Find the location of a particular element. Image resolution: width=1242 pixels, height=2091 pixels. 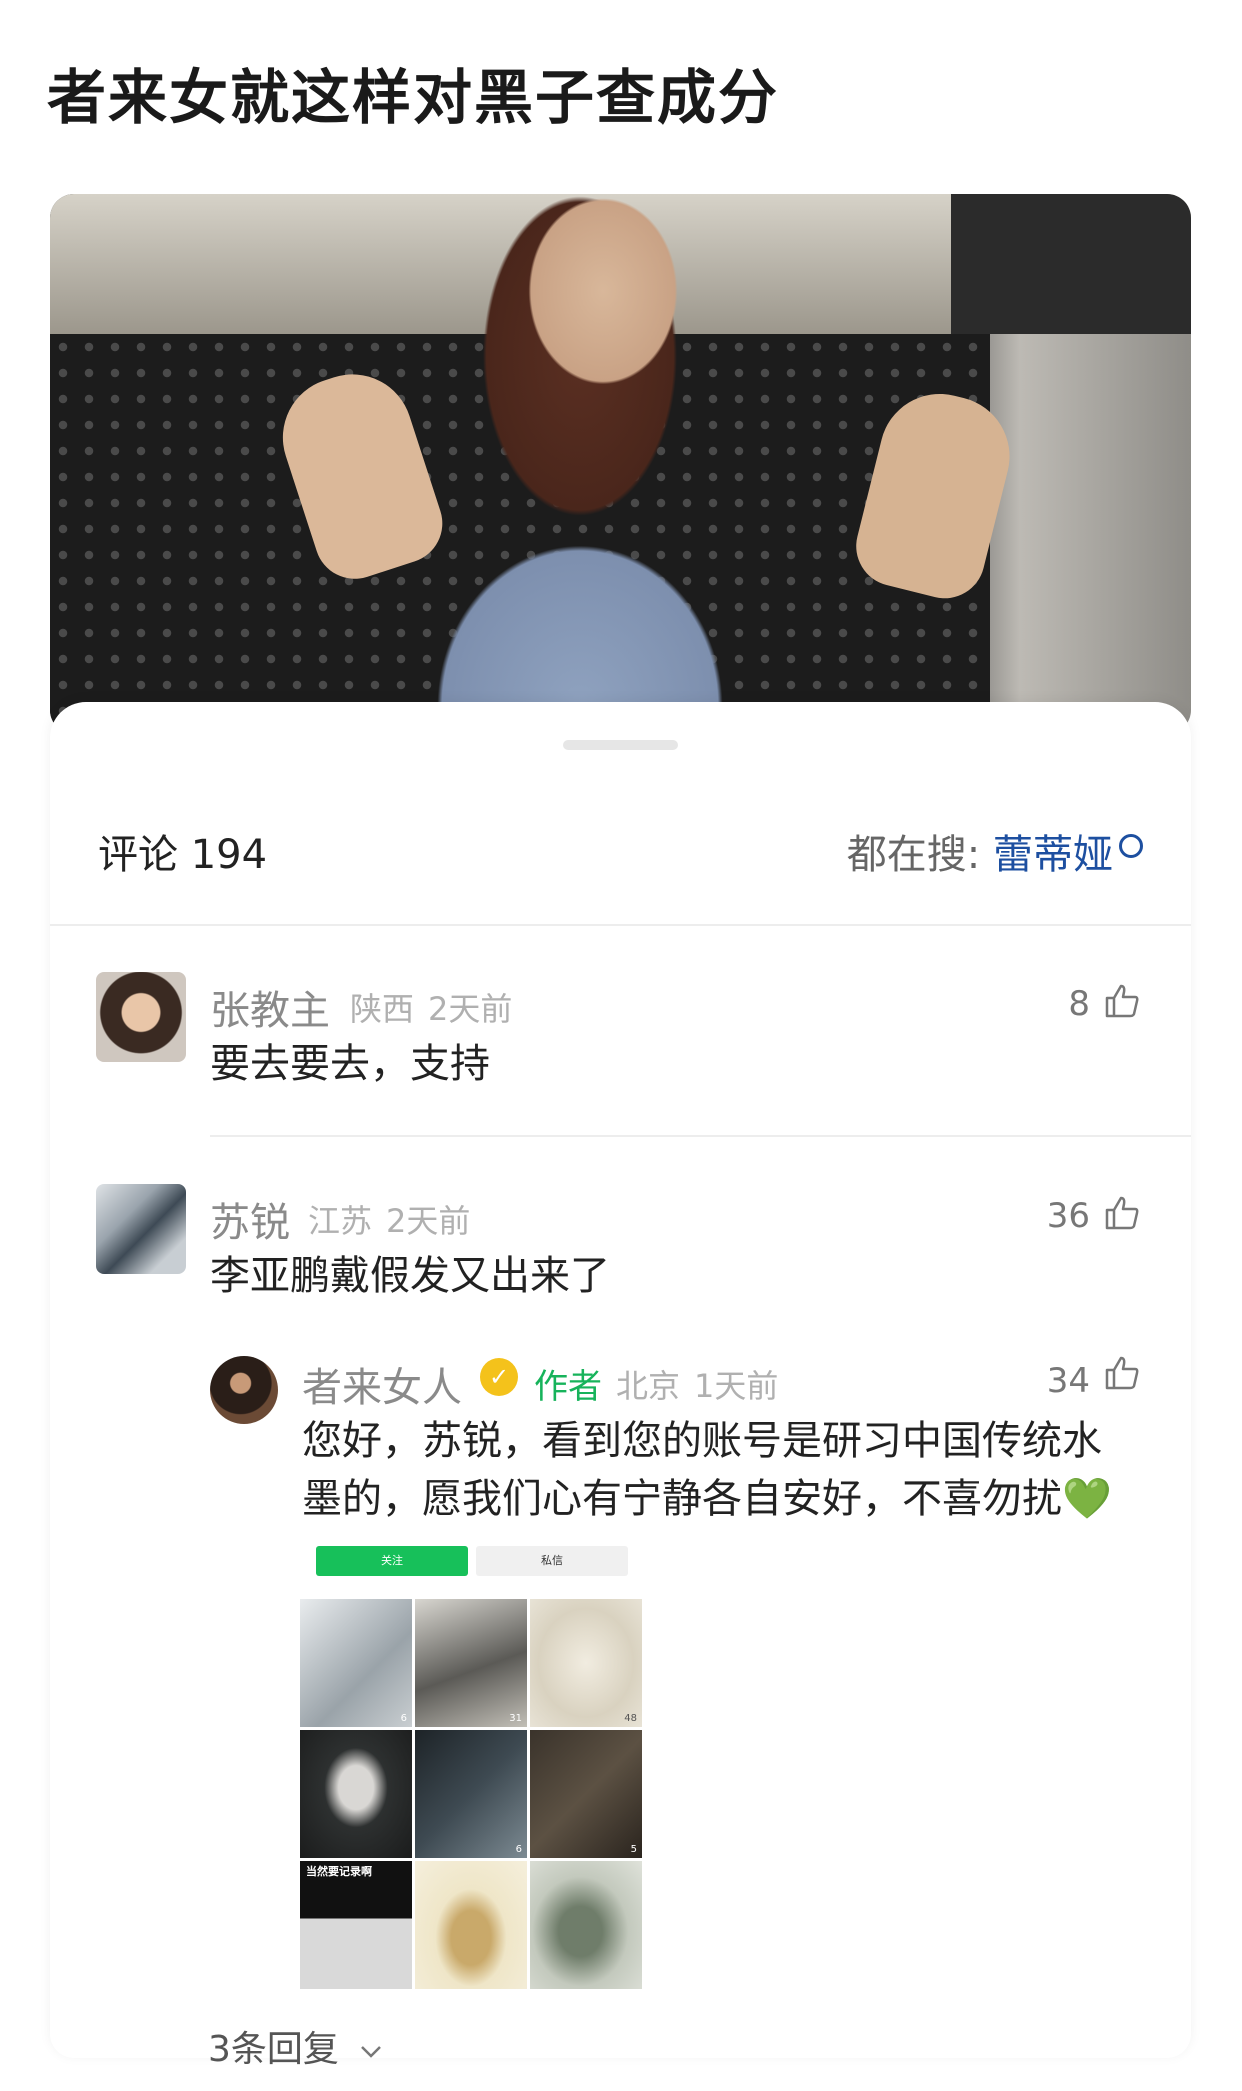

tile-like-count: 31 is located at coordinates (515, 1718).